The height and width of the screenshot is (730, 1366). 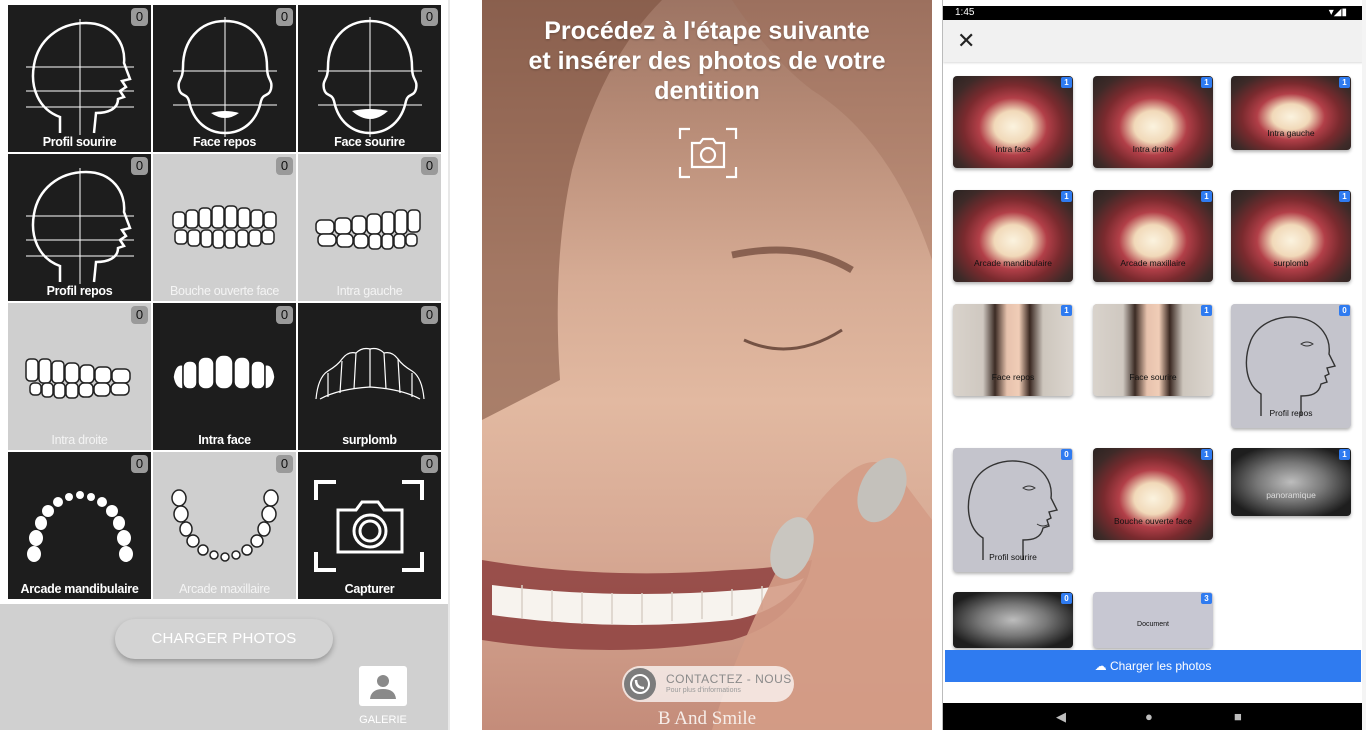 I want to click on gallery-item: Intra face 1, so click(x=1013, y=122).